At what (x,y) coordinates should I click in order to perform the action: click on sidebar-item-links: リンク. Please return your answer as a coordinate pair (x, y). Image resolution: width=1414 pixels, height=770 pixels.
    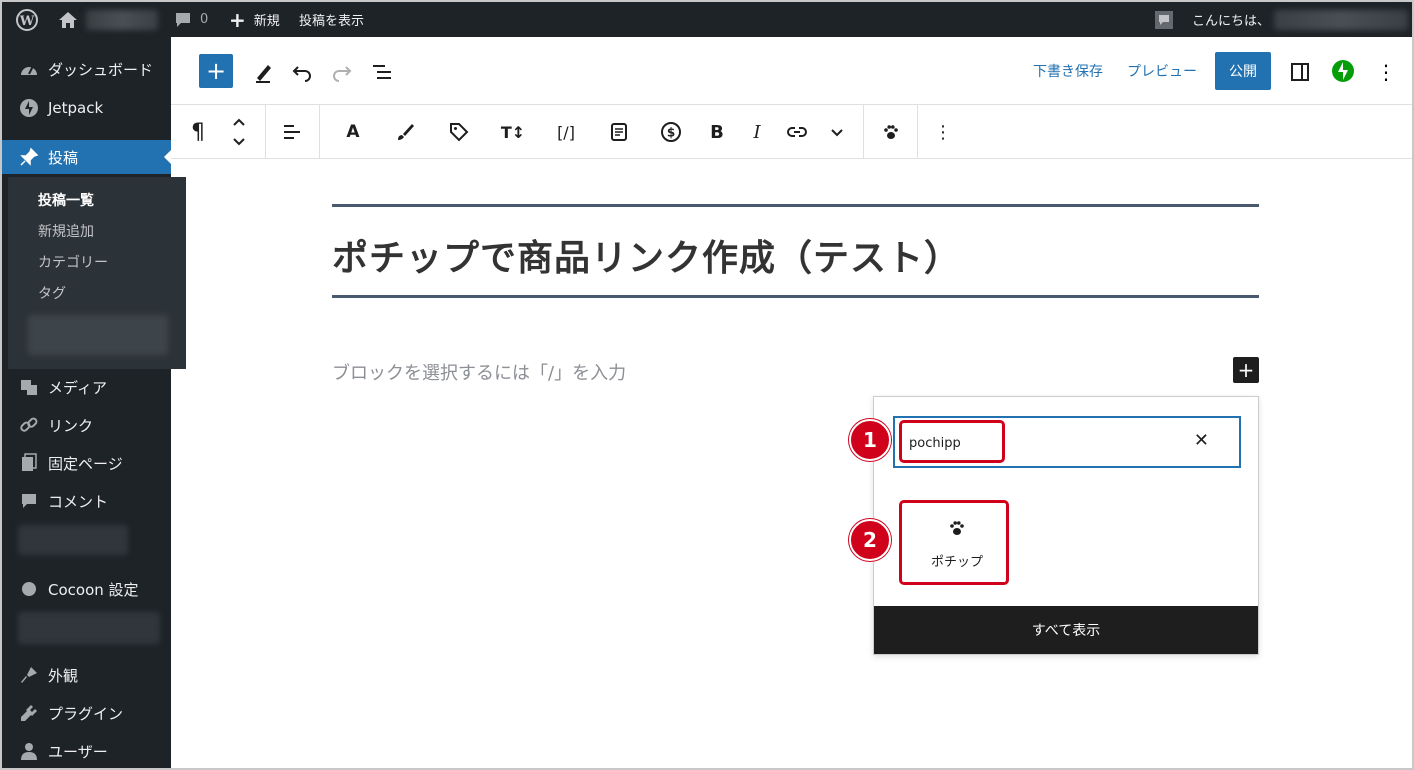
    Looking at the image, I should click on (86, 425).